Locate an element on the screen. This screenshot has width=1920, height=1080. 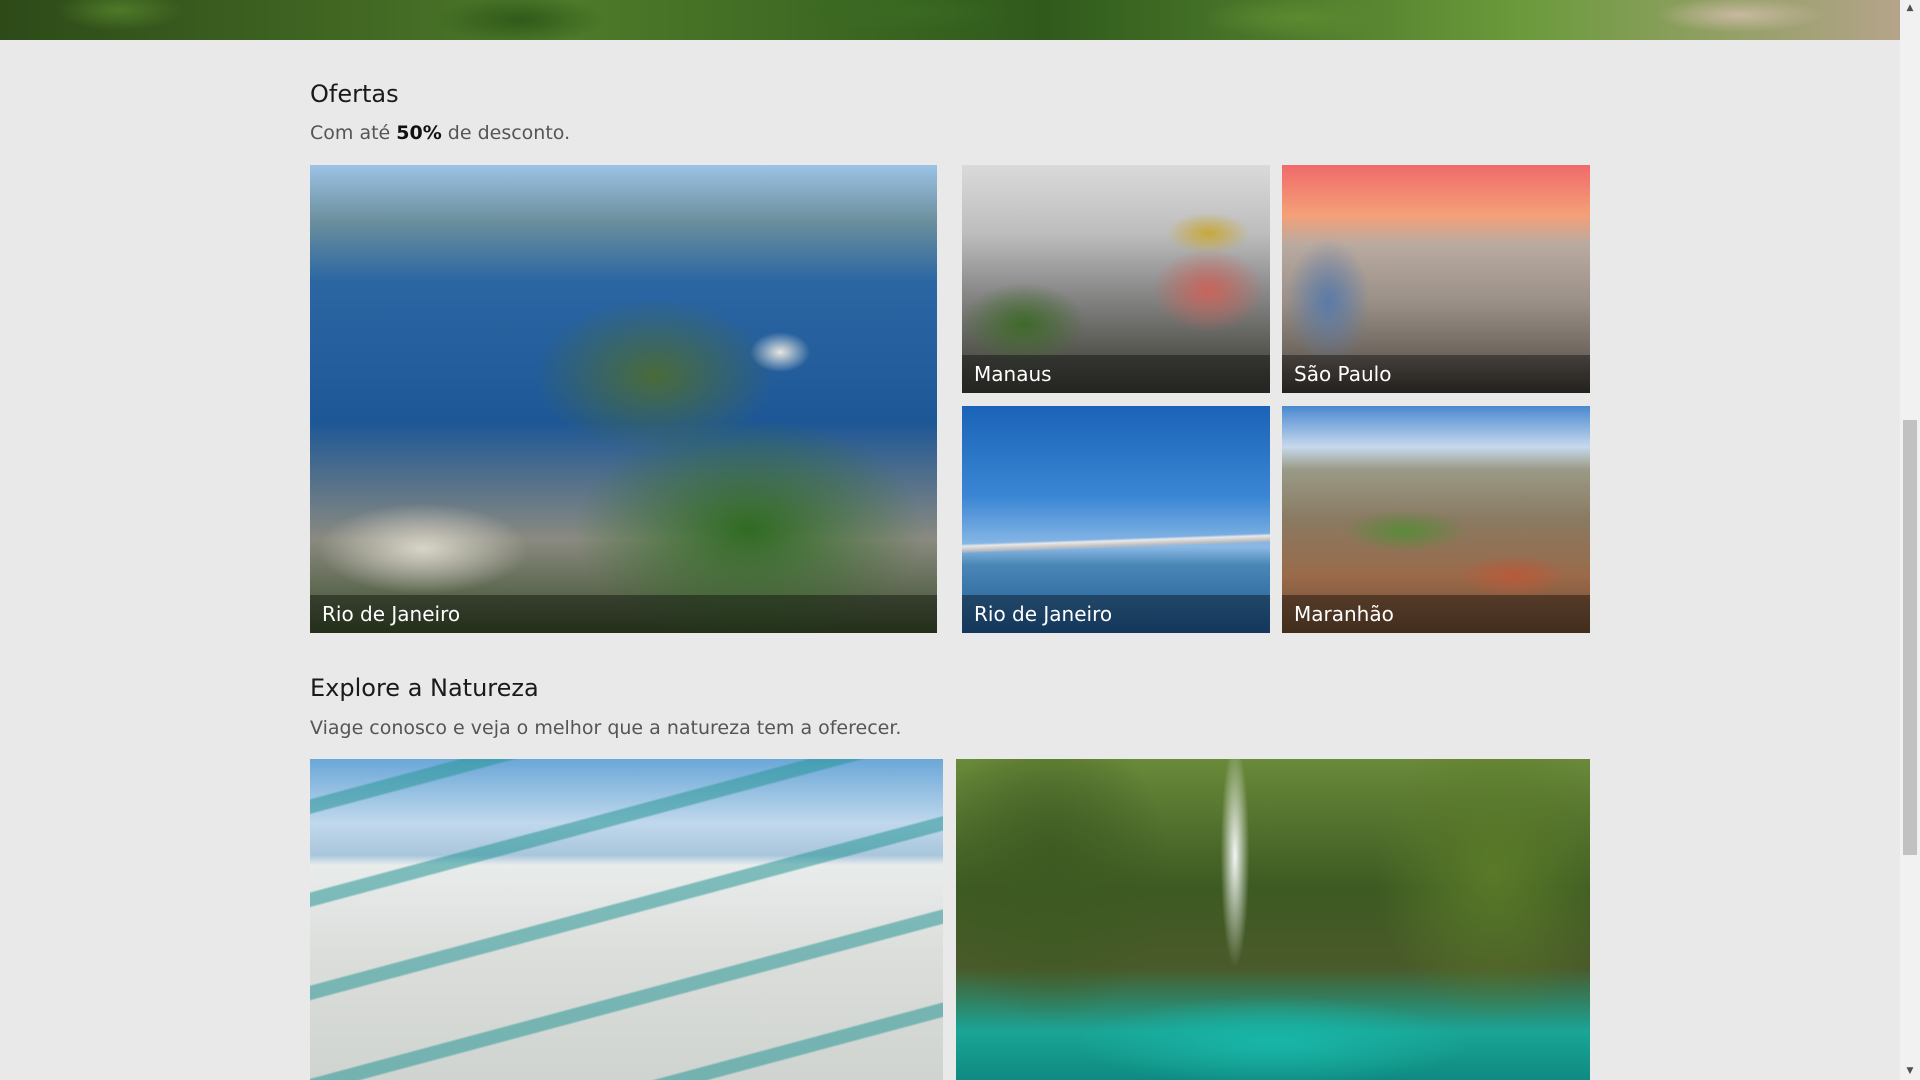
scrollbar-thumb is located at coordinates (1910, 637).